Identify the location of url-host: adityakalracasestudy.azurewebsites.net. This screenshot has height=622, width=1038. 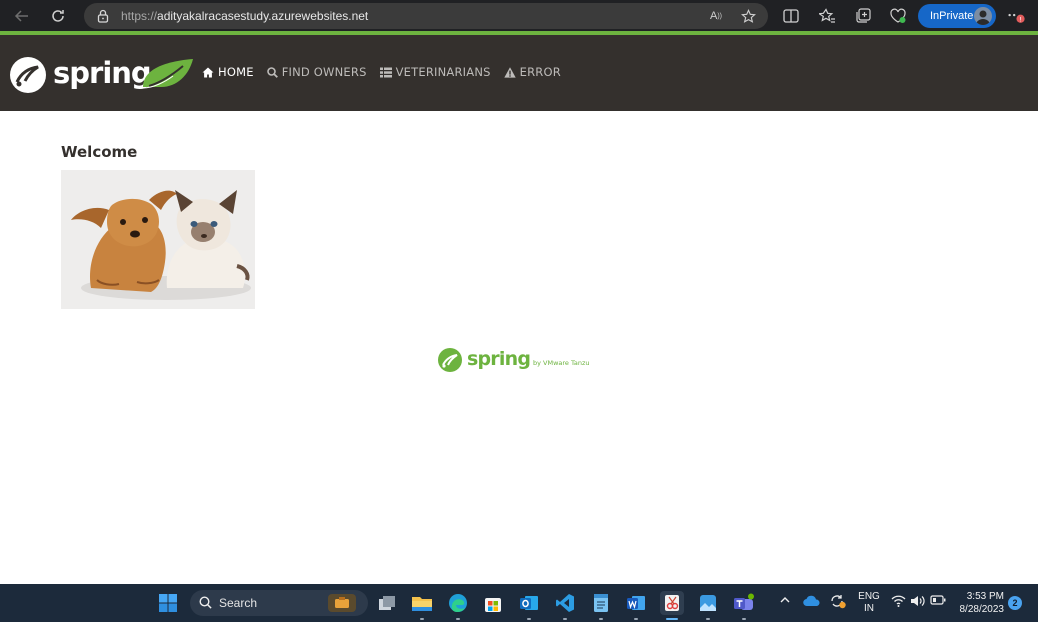
(263, 16).